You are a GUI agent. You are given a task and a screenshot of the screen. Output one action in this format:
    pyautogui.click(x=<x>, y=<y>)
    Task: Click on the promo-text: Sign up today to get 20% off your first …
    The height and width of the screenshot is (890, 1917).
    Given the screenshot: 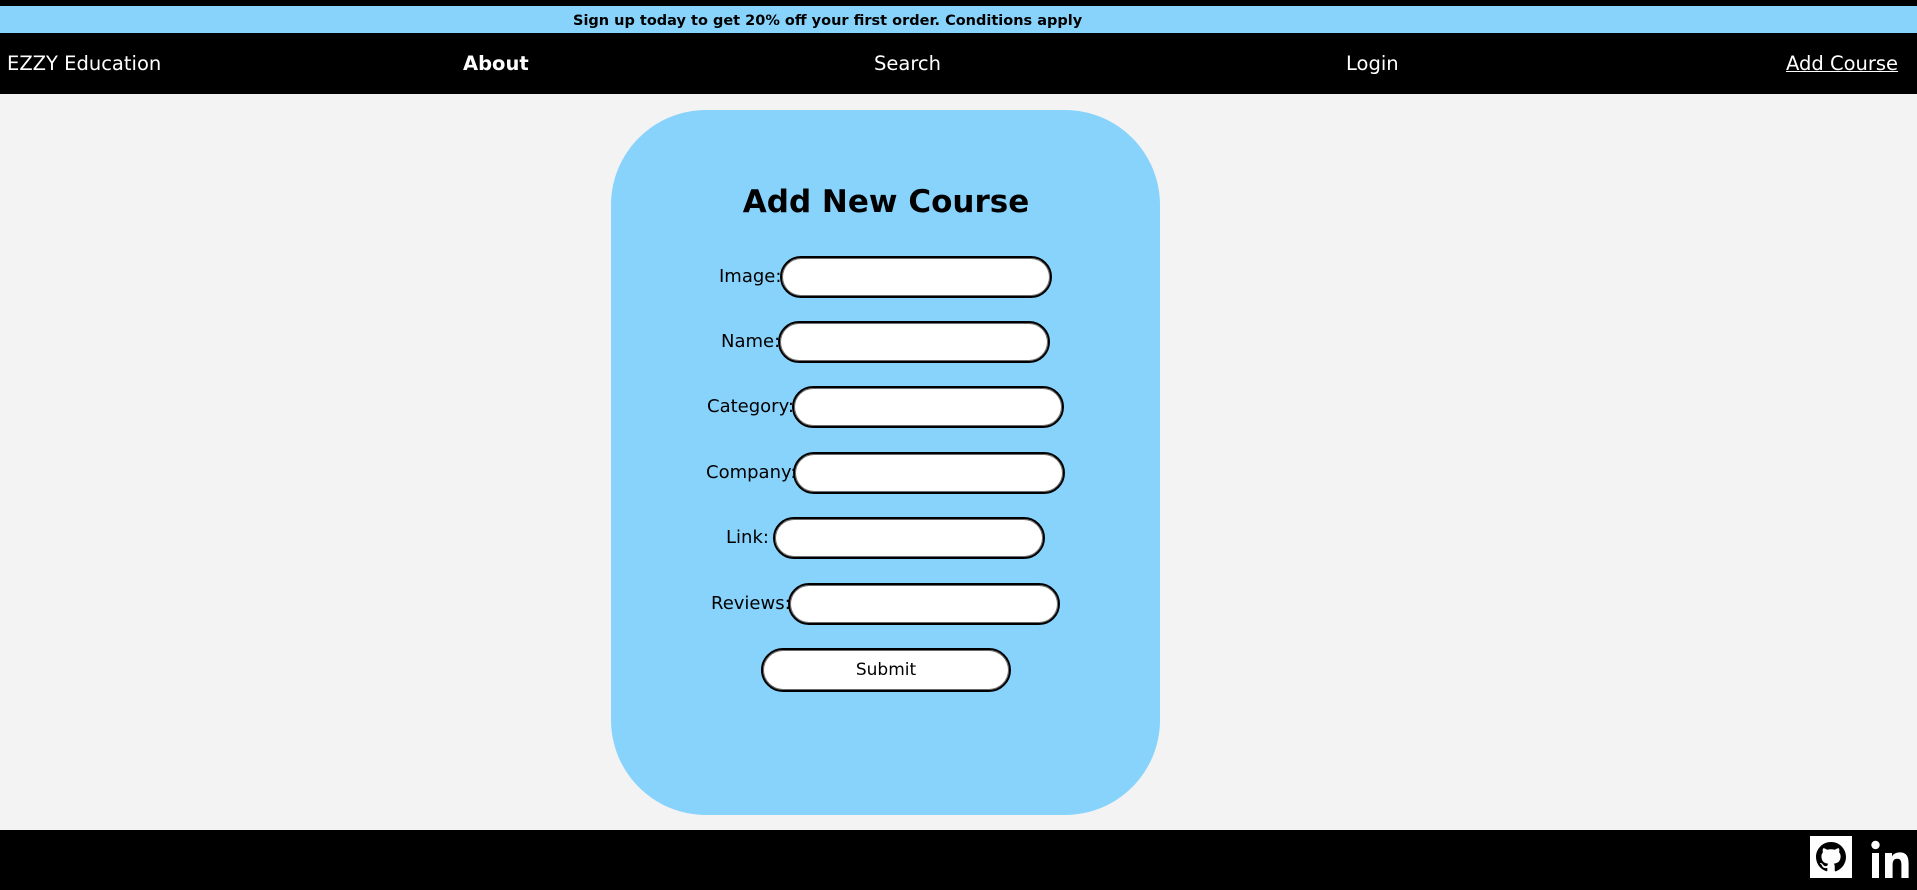 What is the action you would take?
    pyautogui.click(x=828, y=21)
    